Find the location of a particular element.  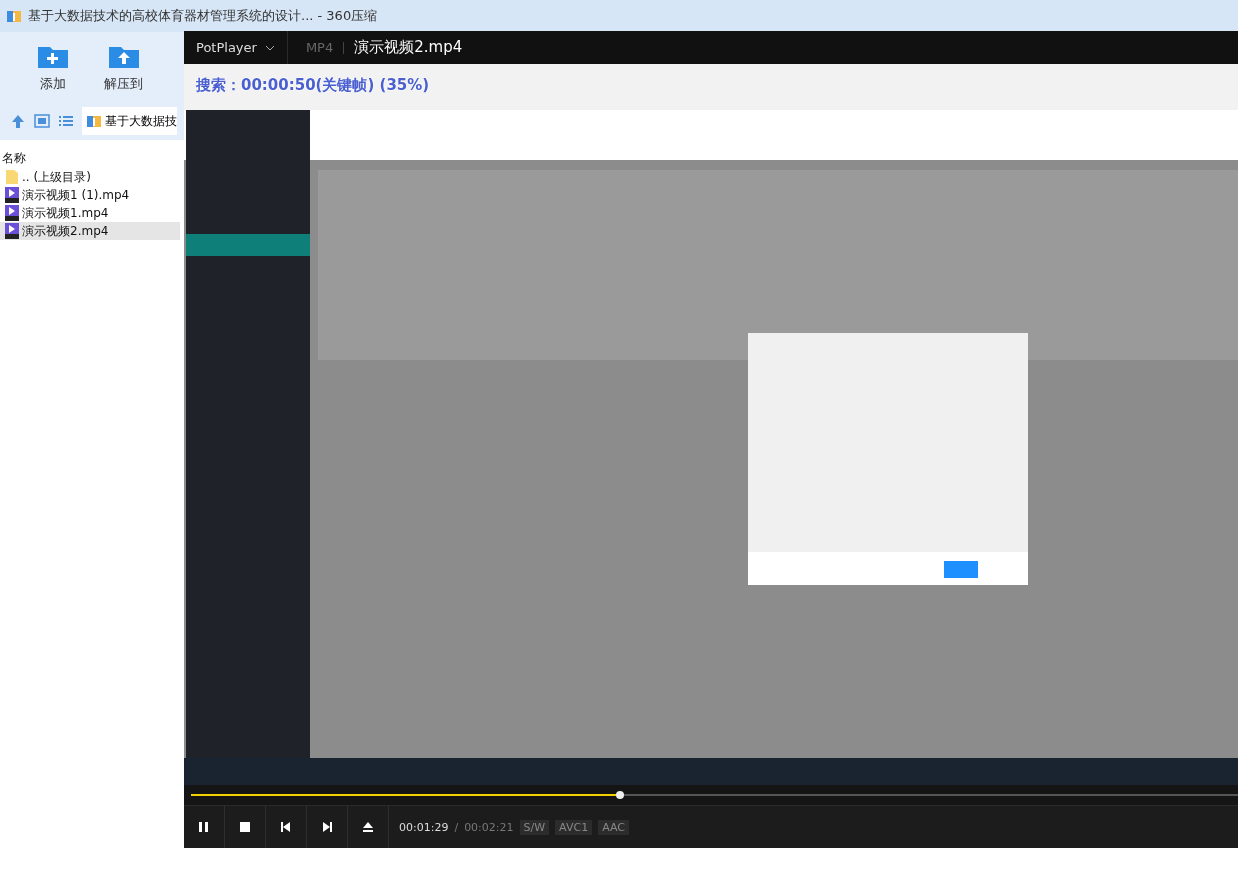

address-text: 基于大数据技 is located at coordinates (141, 121).